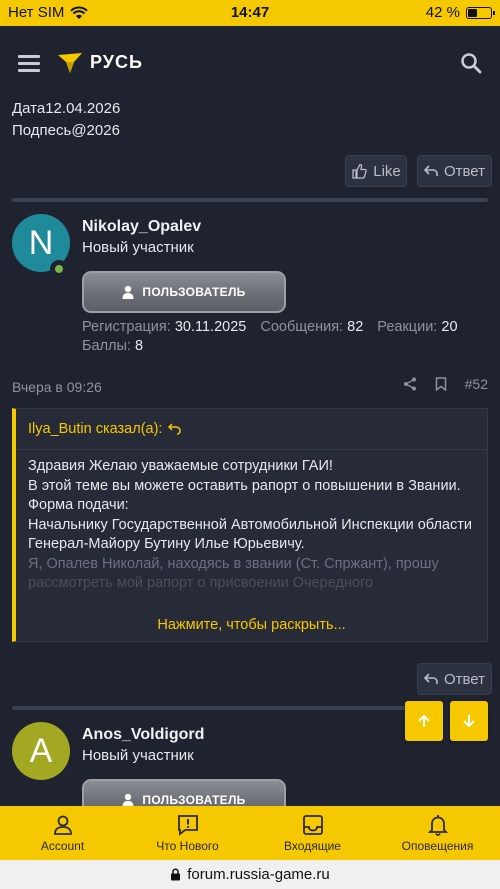 This screenshot has height=889, width=500. I want to click on arrow-up-icon, so click(424, 720).